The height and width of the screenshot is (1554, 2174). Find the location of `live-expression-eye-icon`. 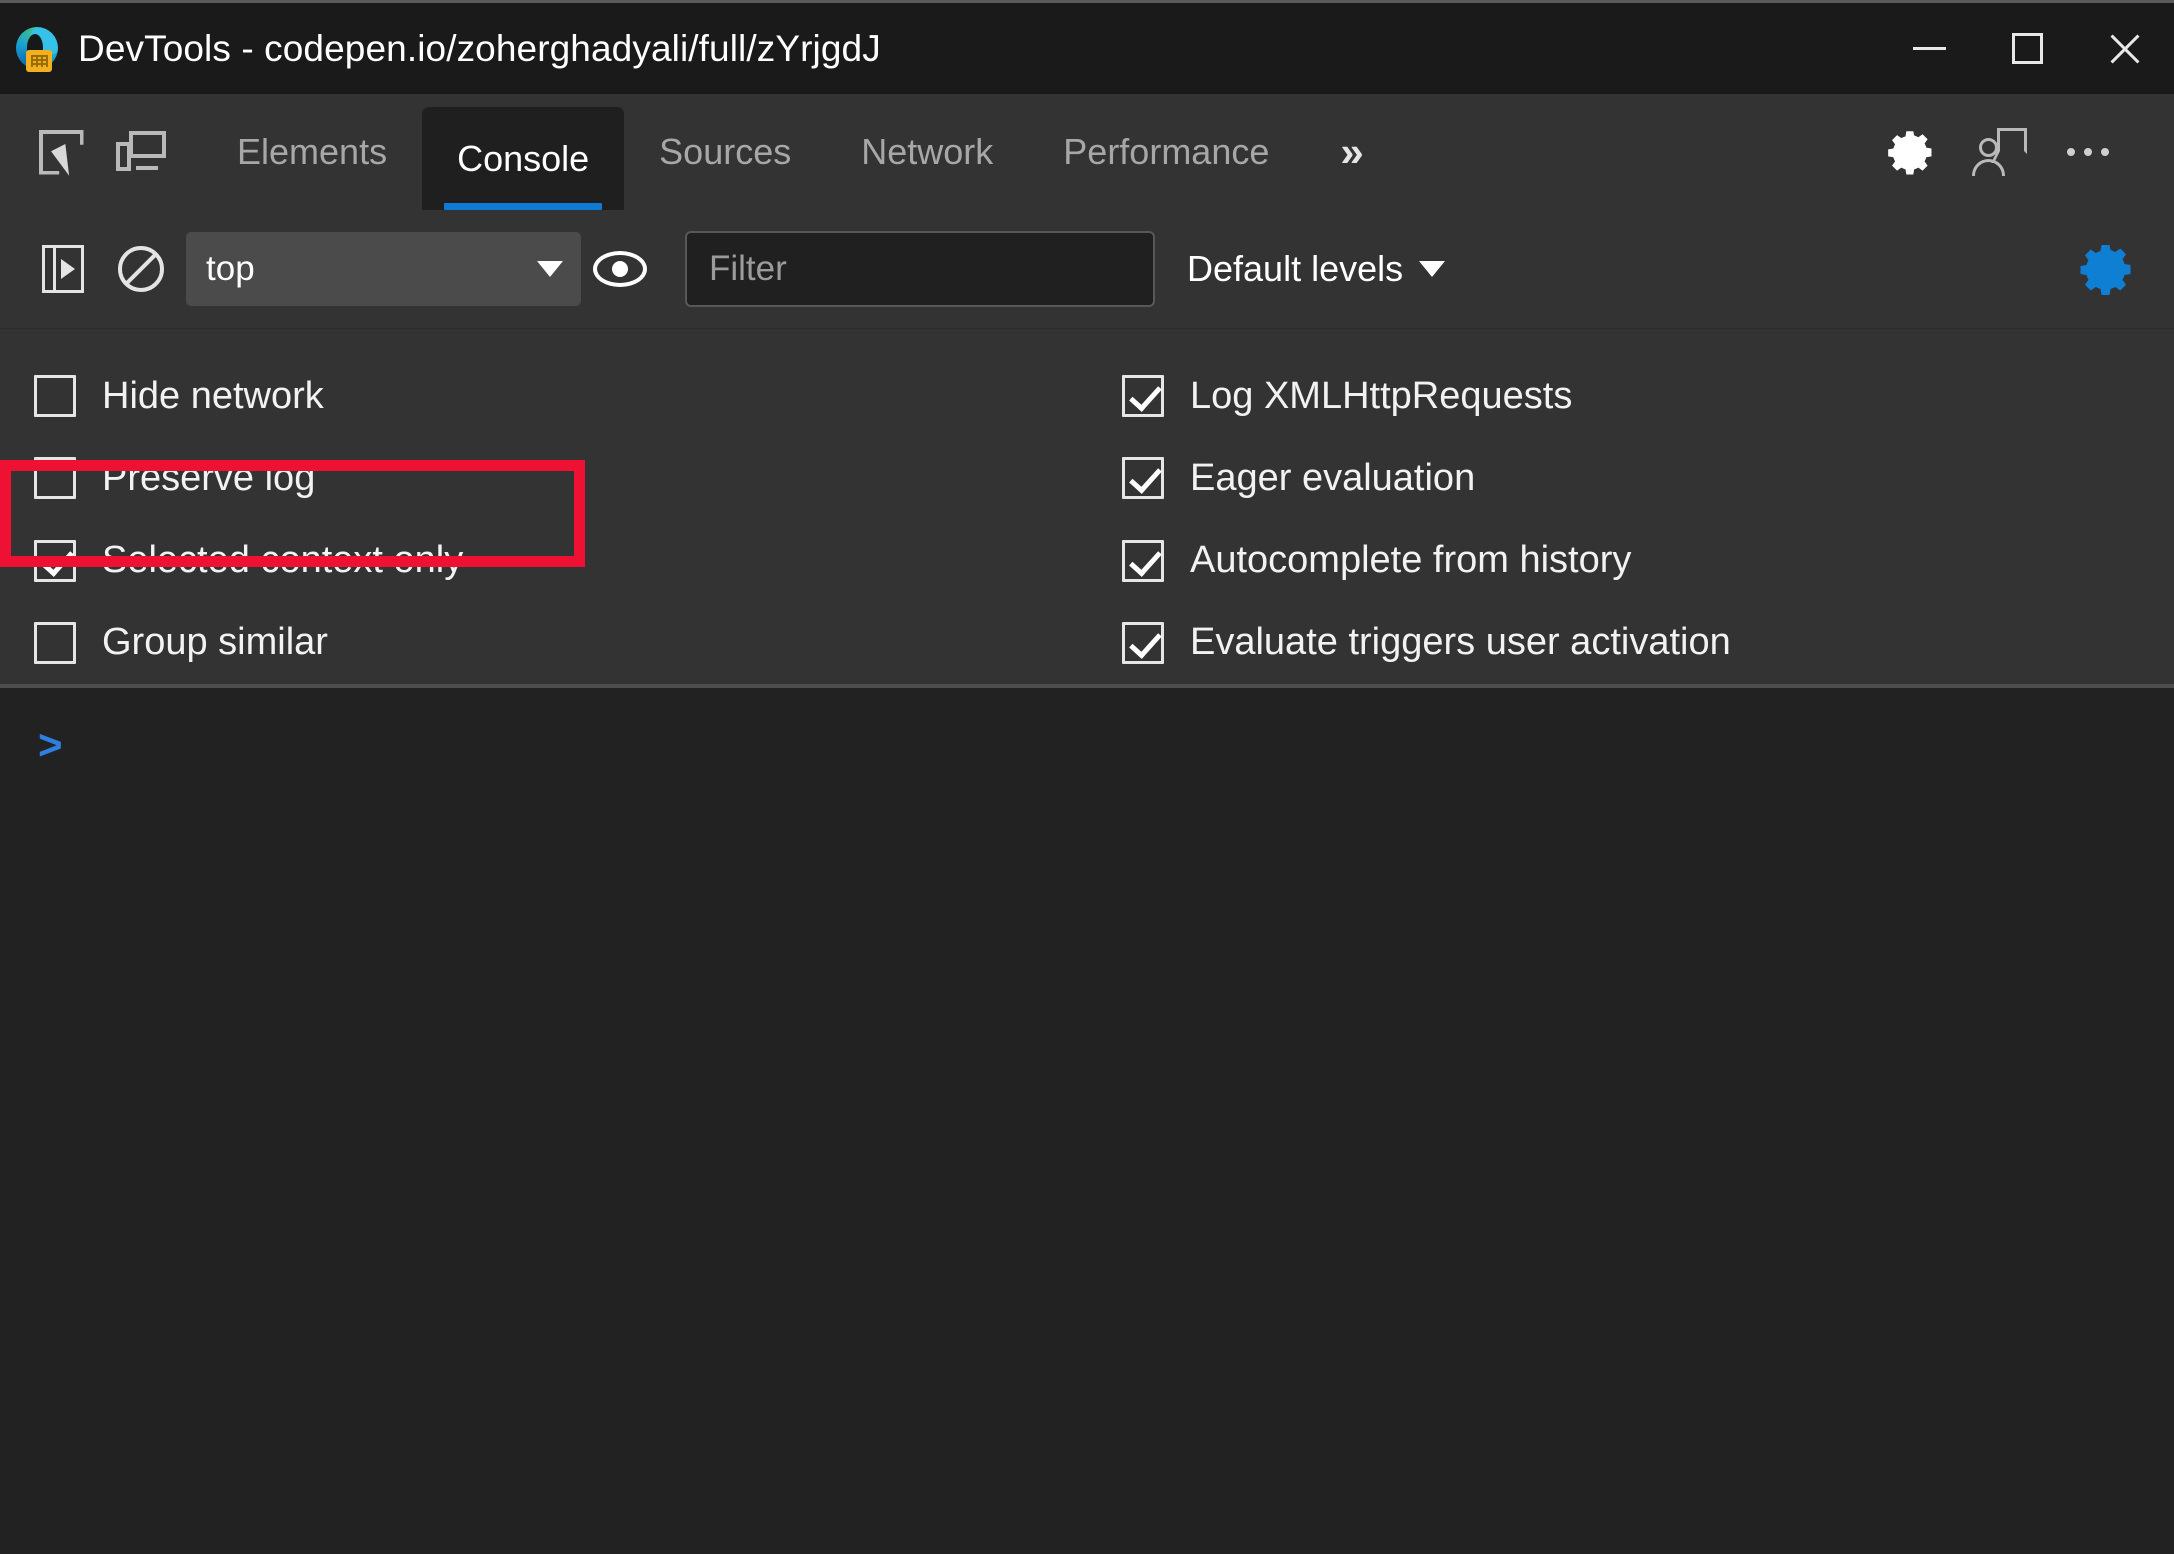

live-expression-eye-icon is located at coordinates (620, 269).